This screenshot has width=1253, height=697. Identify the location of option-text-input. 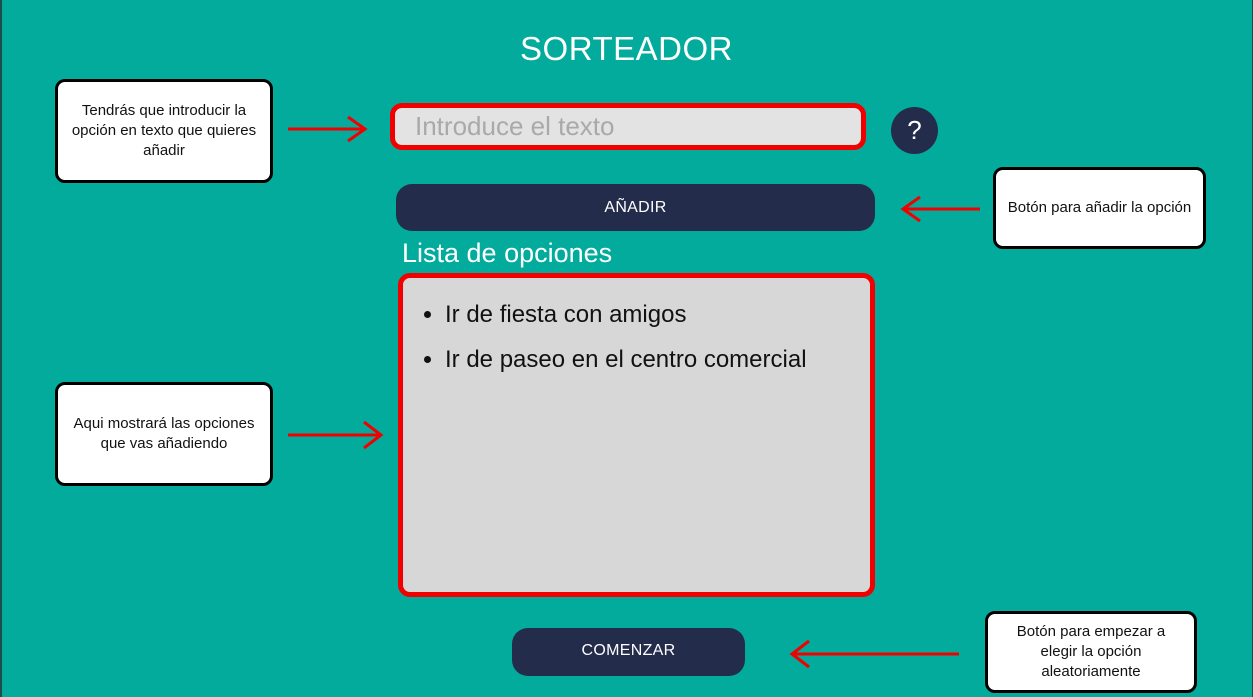
(628, 126).